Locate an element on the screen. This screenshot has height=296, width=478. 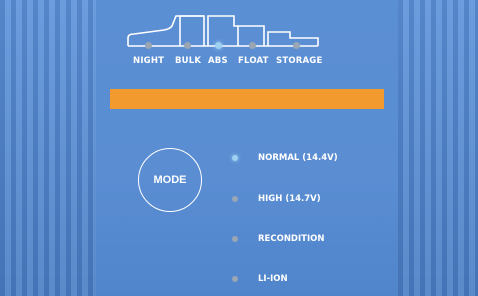
mode-indicator-high is located at coordinates (235, 199).